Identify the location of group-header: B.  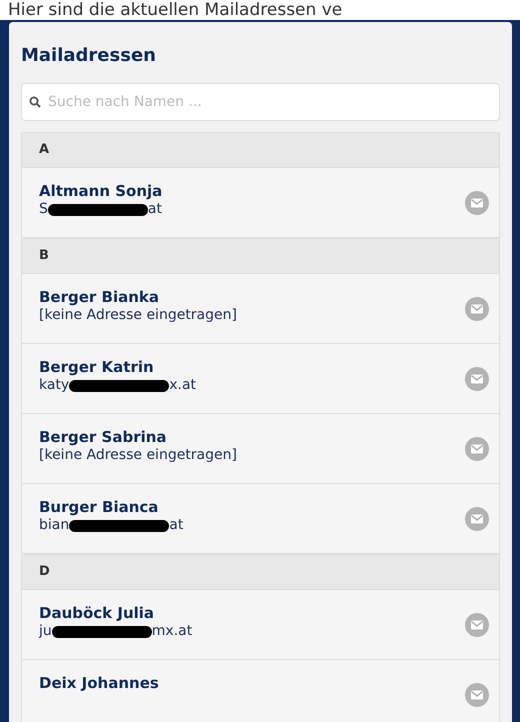
(260, 256).